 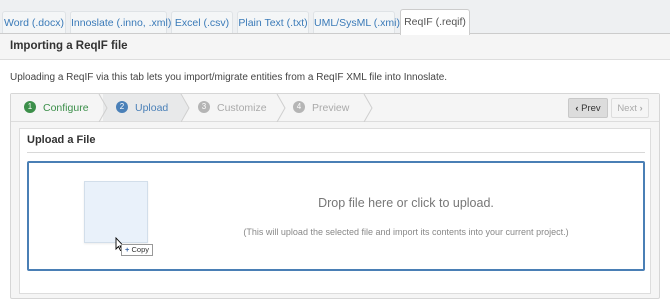 I want to click on tab-word: Word (.docx), so click(x=34, y=22).